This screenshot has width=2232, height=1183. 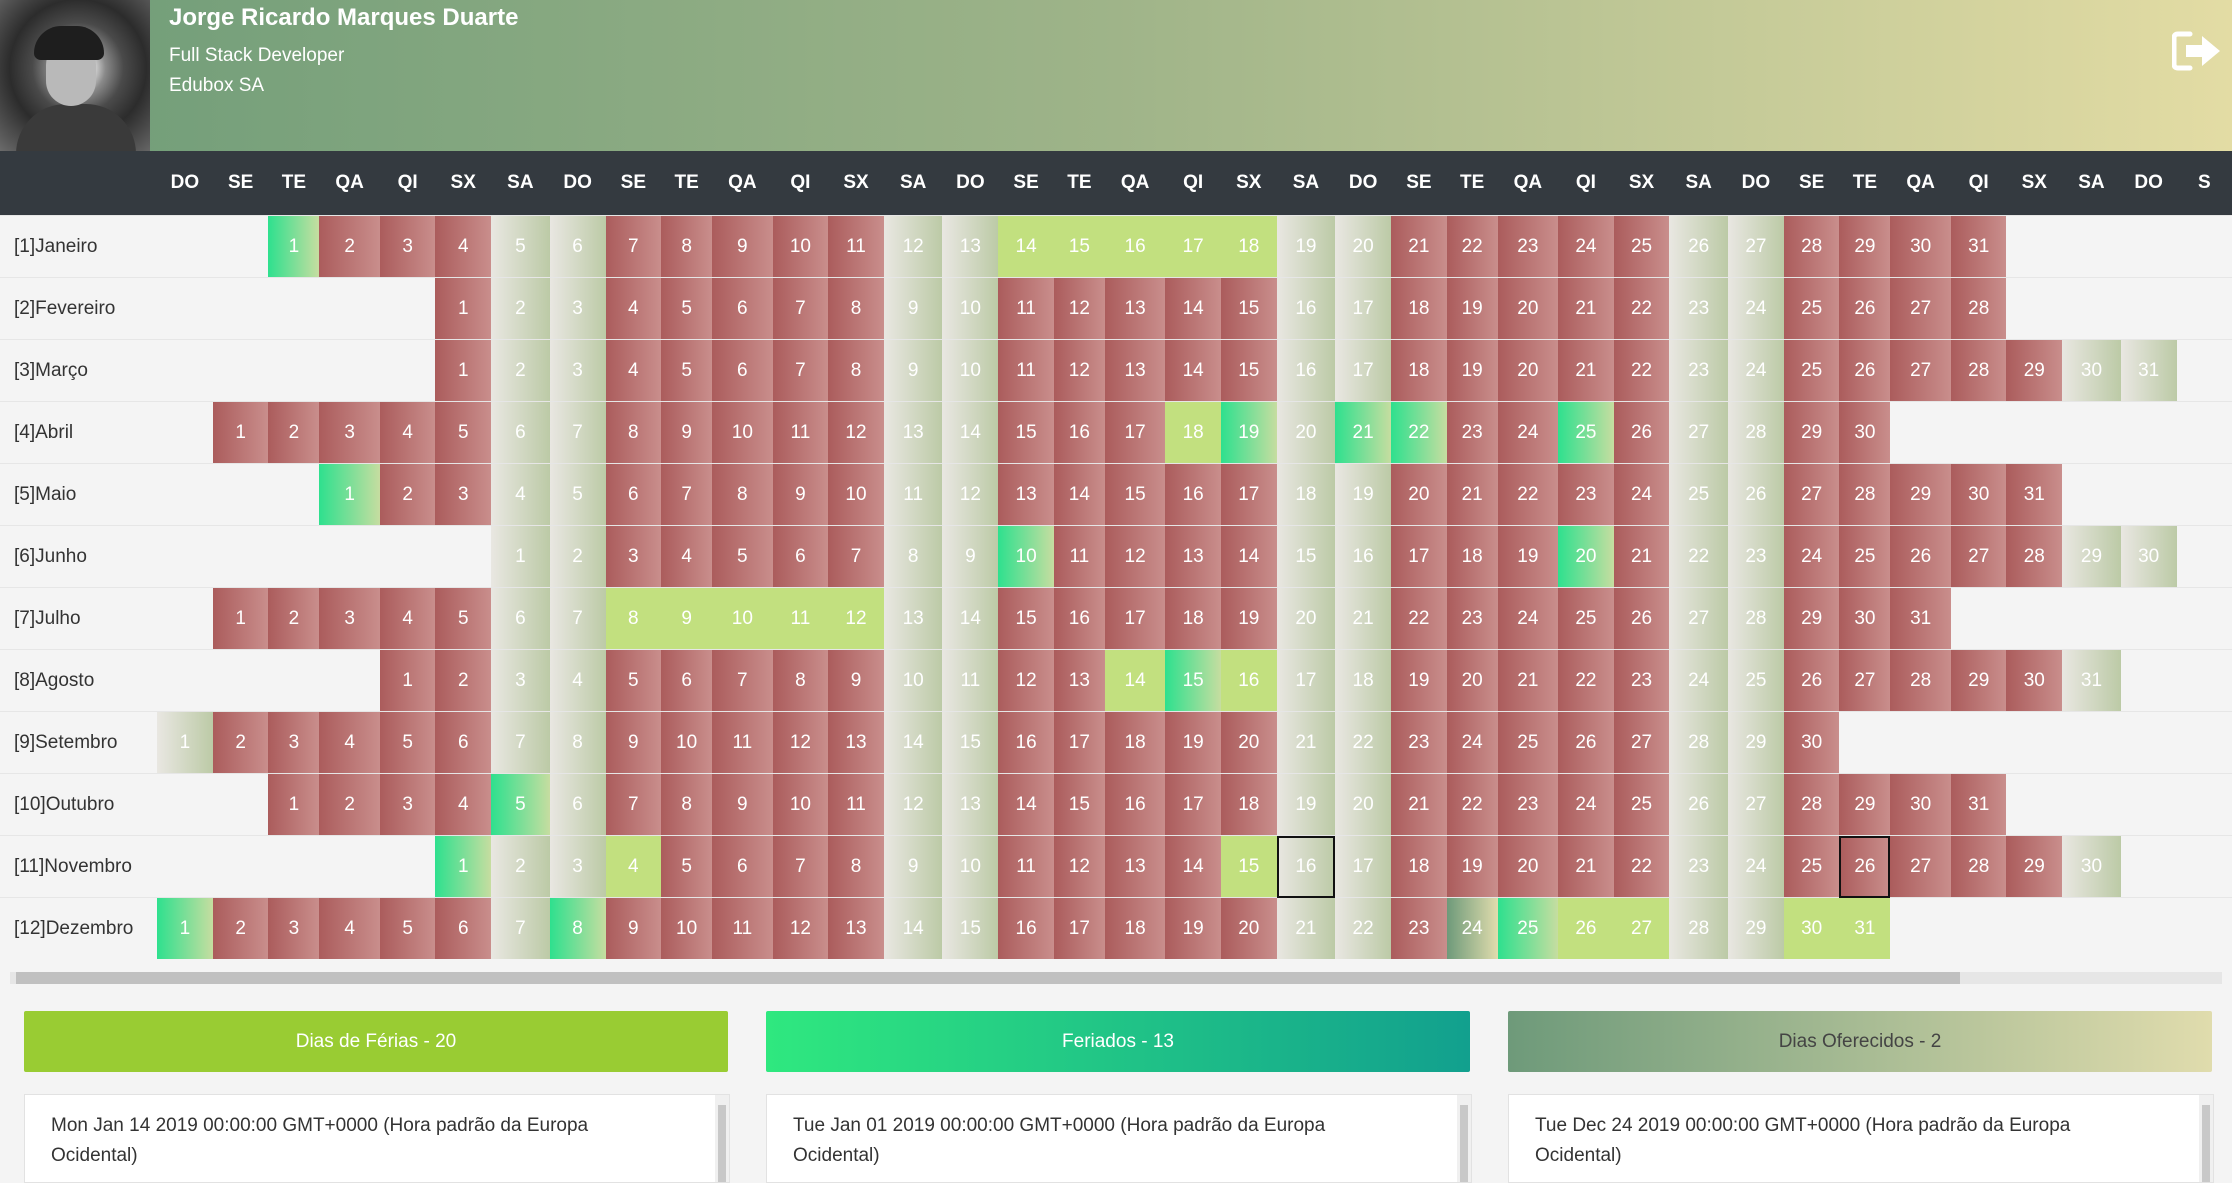 I want to click on list-scrollbar, so click(x=1464, y=1138).